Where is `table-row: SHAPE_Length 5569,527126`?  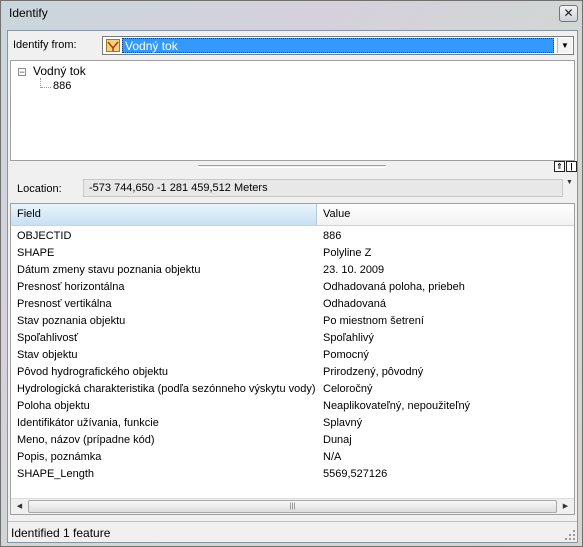
table-row: SHAPE_Length 5569,527126 is located at coordinates (292, 474).